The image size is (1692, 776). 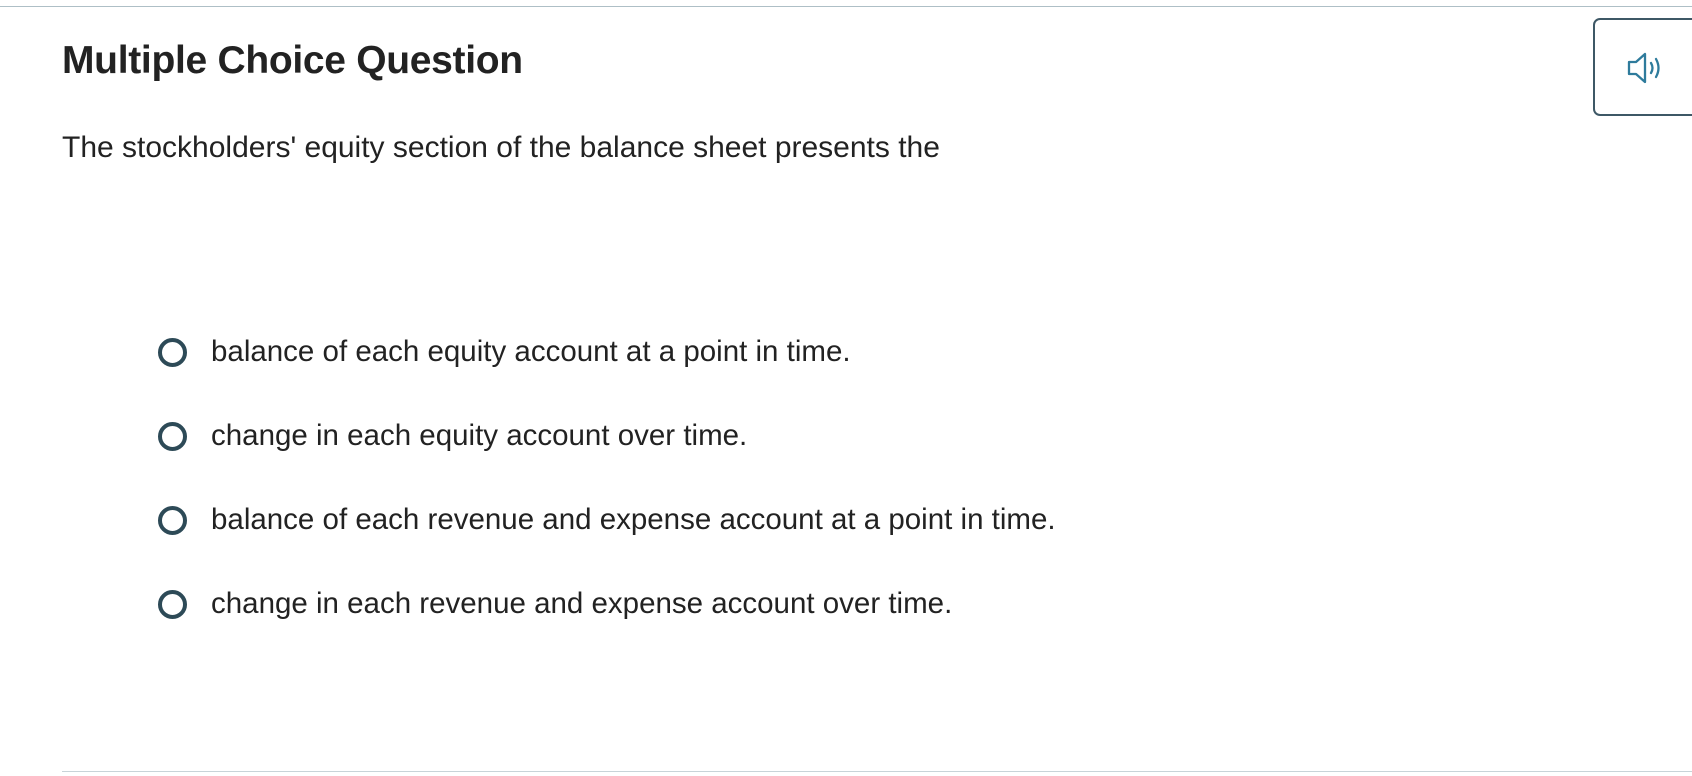 What do you see at coordinates (877, 771) in the screenshot?
I see `bottom-divider` at bounding box center [877, 771].